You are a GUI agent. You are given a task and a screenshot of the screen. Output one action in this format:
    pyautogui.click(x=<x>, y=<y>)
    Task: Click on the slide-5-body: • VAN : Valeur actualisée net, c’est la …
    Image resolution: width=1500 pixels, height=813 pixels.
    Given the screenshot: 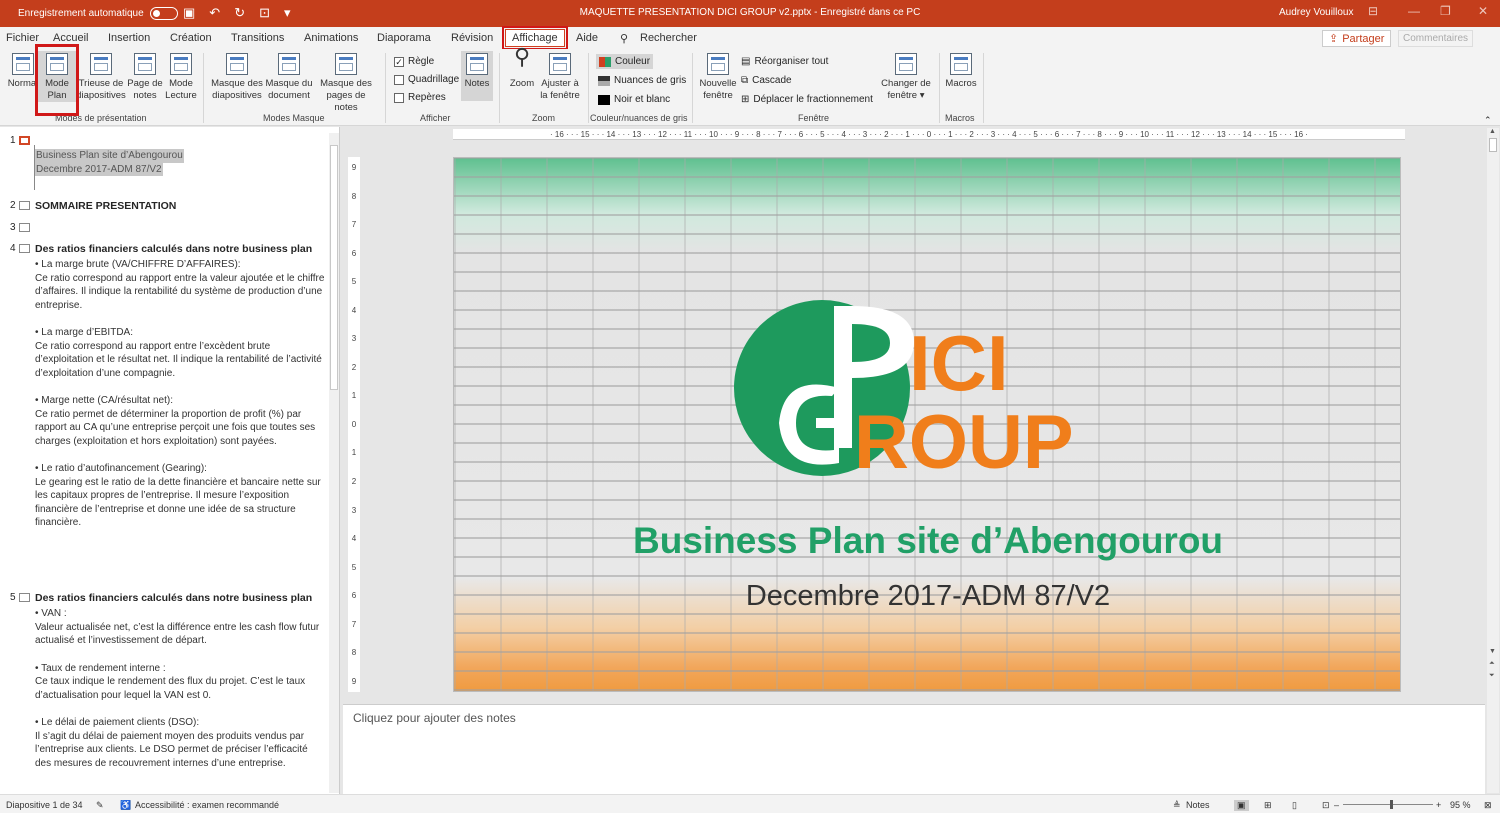 What is the action you would take?
    pyautogui.click(x=180, y=688)
    